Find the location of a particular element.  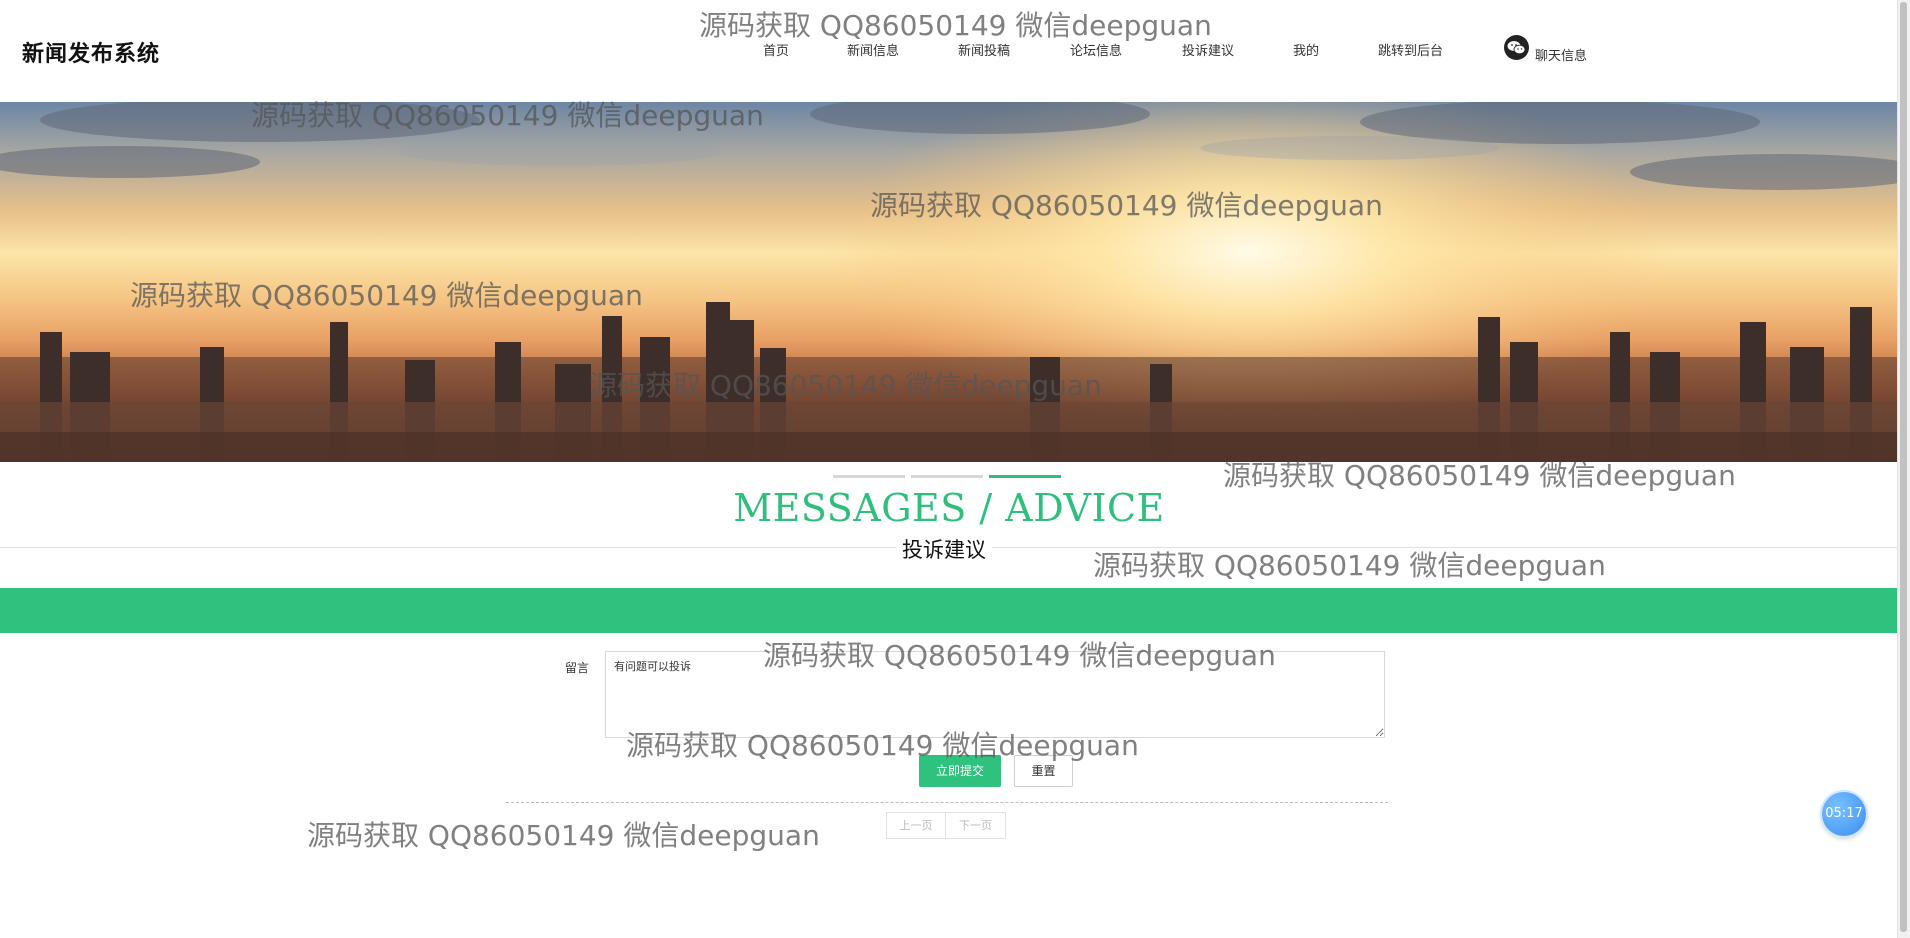

list-divider is located at coordinates (947, 802).